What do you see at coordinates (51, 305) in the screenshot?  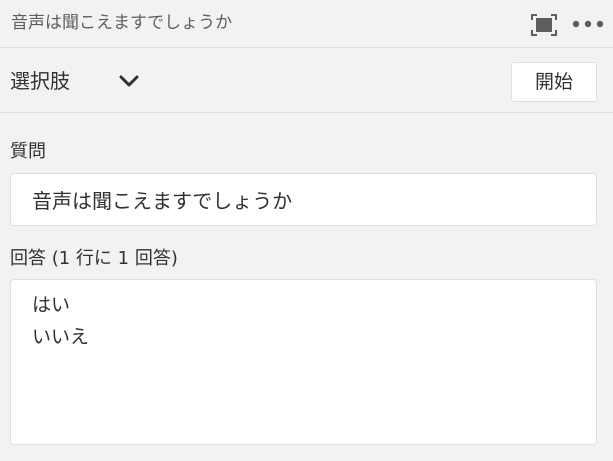 I see `answer-line: はい` at bounding box center [51, 305].